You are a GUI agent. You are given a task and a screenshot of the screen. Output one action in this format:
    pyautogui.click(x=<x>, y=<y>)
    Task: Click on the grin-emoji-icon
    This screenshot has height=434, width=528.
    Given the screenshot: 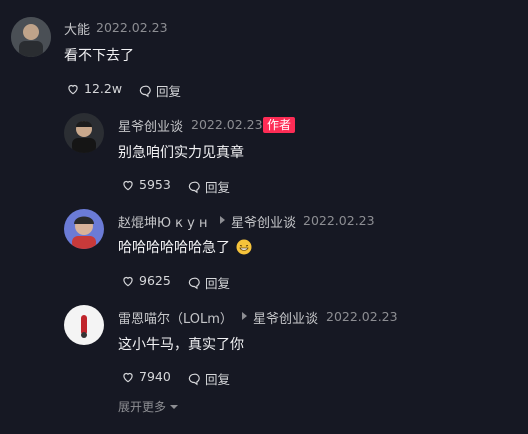 What is the action you would take?
    pyautogui.click(x=244, y=247)
    